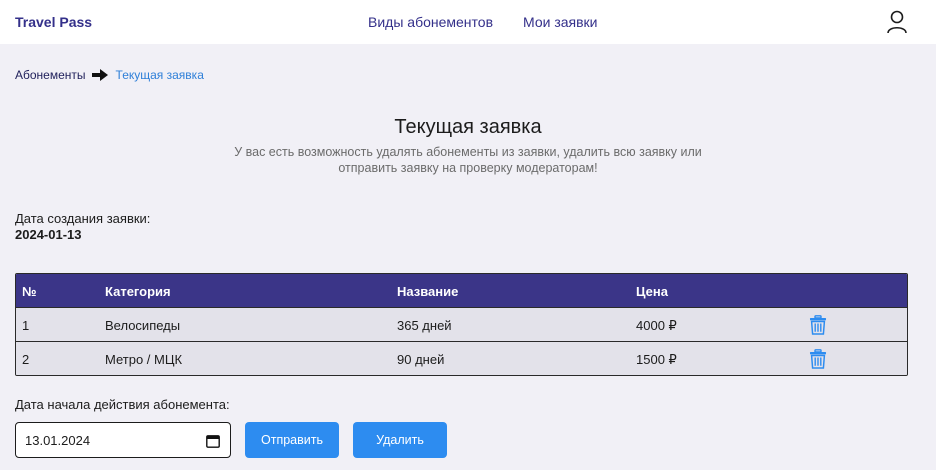 Image resolution: width=936 pixels, height=470 pixels. What do you see at coordinates (292, 440) in the screenshot?
I see `send-button: Отправить` at bounding box center [292, 440].